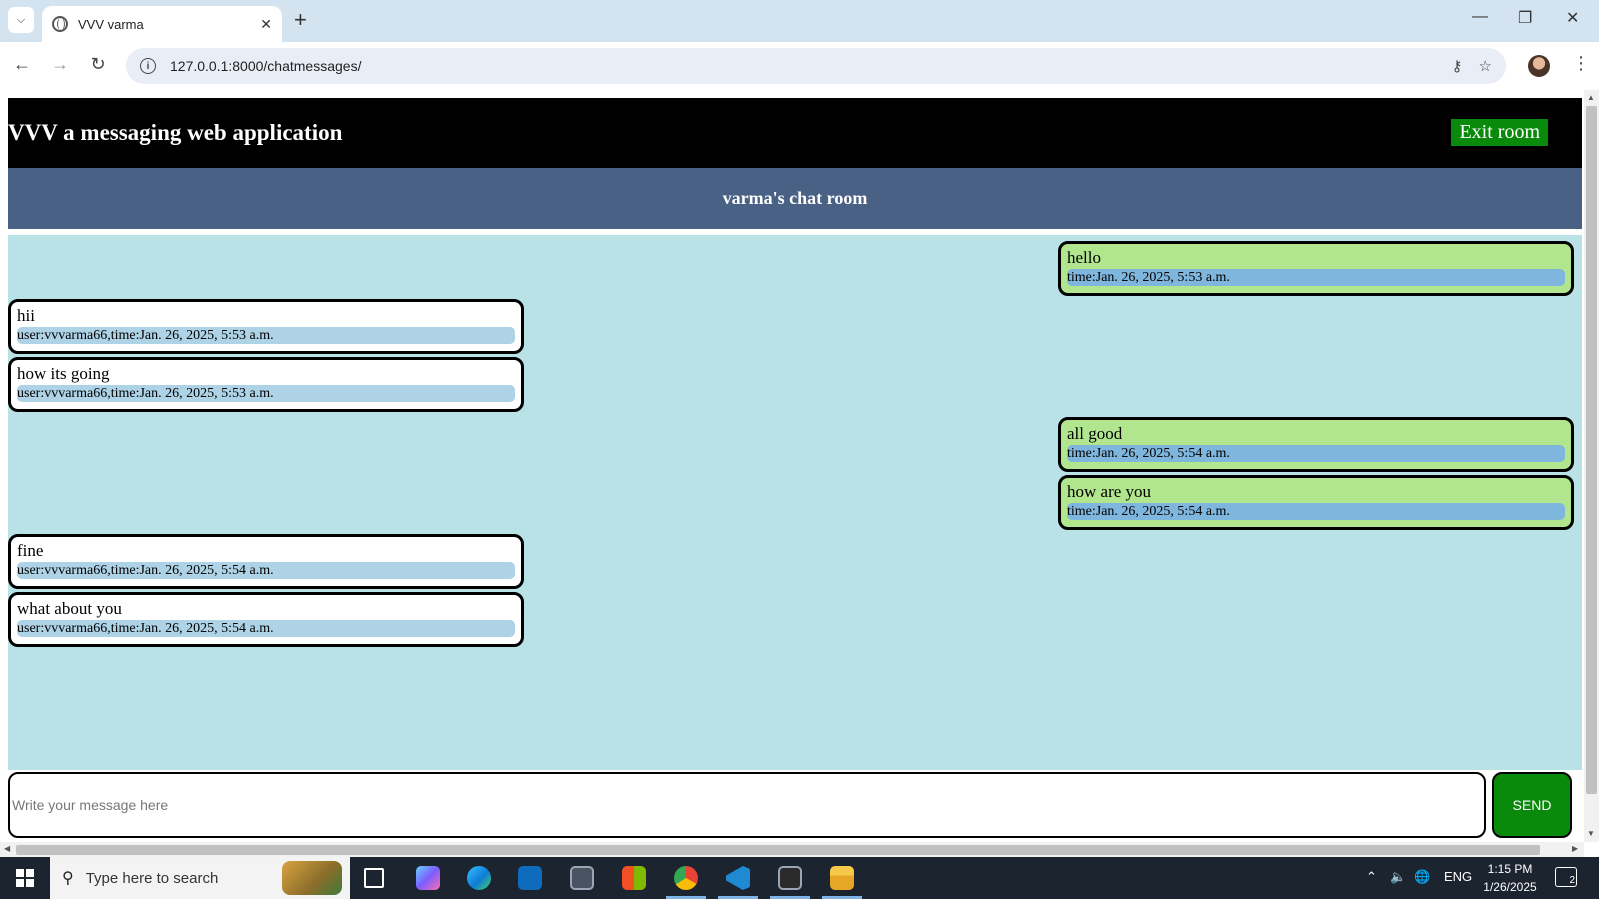  What do you see at coordinates (148, 66) in the screenshot?
I see `site-info-icon: i` at bounding box center [148, 66].